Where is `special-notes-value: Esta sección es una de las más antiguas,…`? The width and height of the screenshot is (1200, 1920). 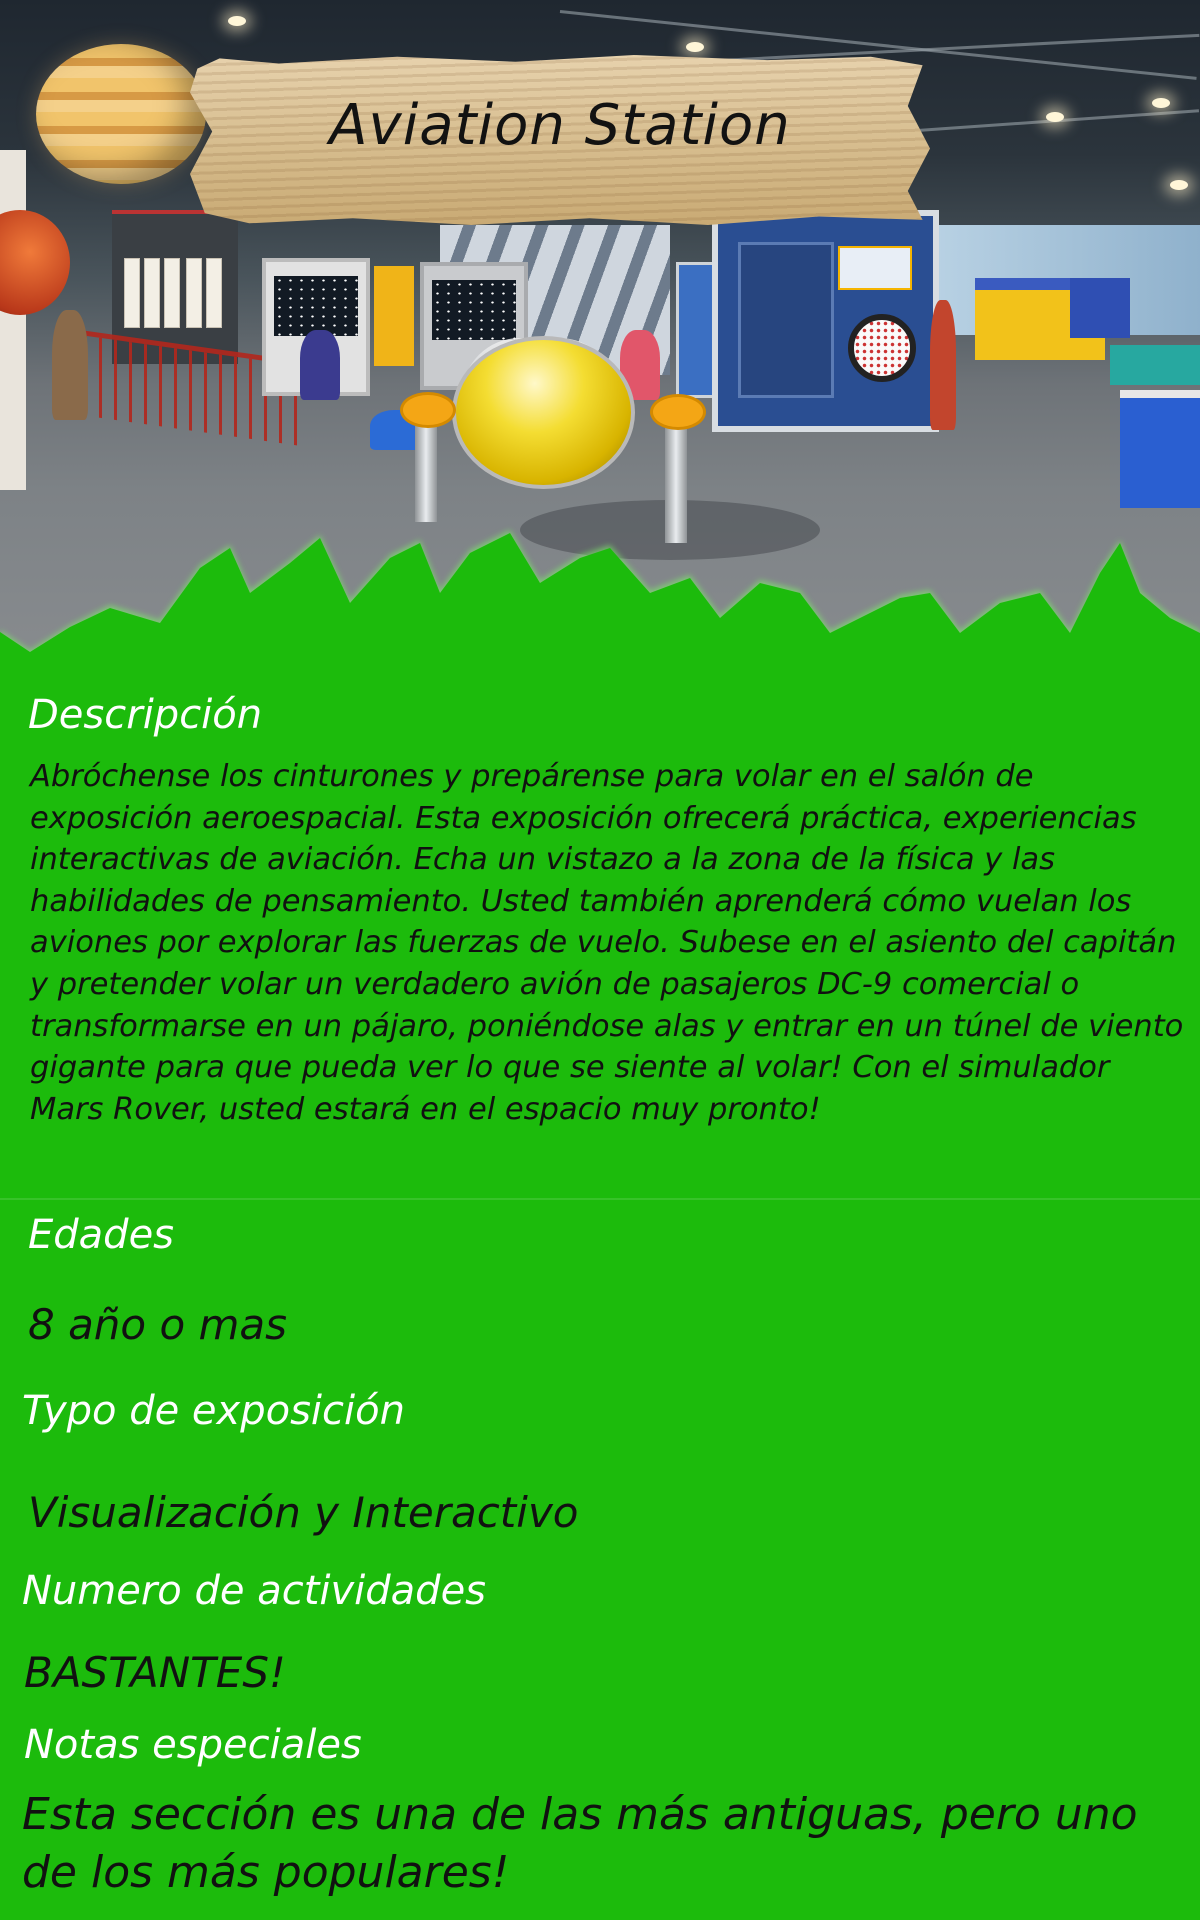 special-notes-value: Esta sección es una de las más antiguas,… is located at coordinates (580, 1843).